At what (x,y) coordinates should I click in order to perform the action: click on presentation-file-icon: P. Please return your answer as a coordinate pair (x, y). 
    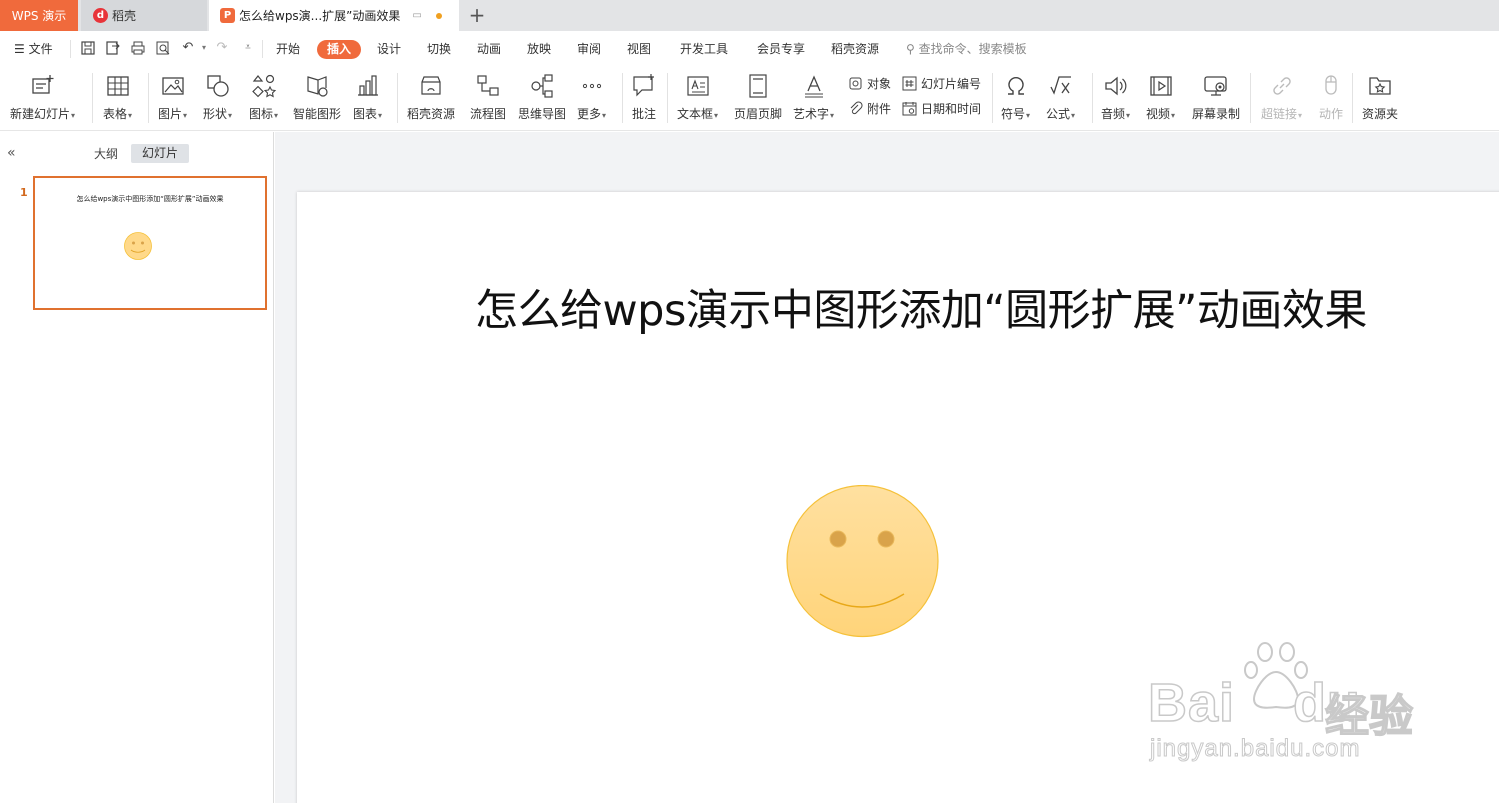
    Looking at the image, I should click on (227, 15).